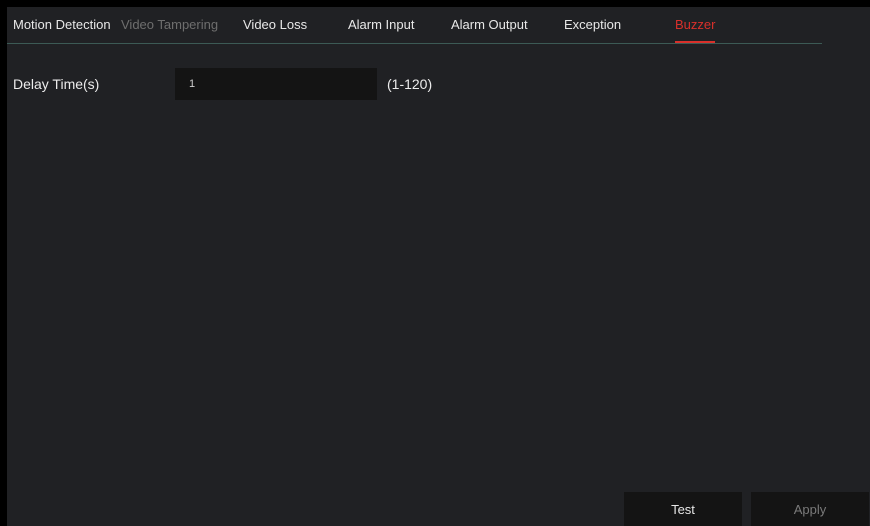 The height and width of the screenshot is (526, 870). What do you see at coordinates (275, 25) in the screenshot?
I see `tab-video-loss: Video Loss` at bounding box center [275, 25].